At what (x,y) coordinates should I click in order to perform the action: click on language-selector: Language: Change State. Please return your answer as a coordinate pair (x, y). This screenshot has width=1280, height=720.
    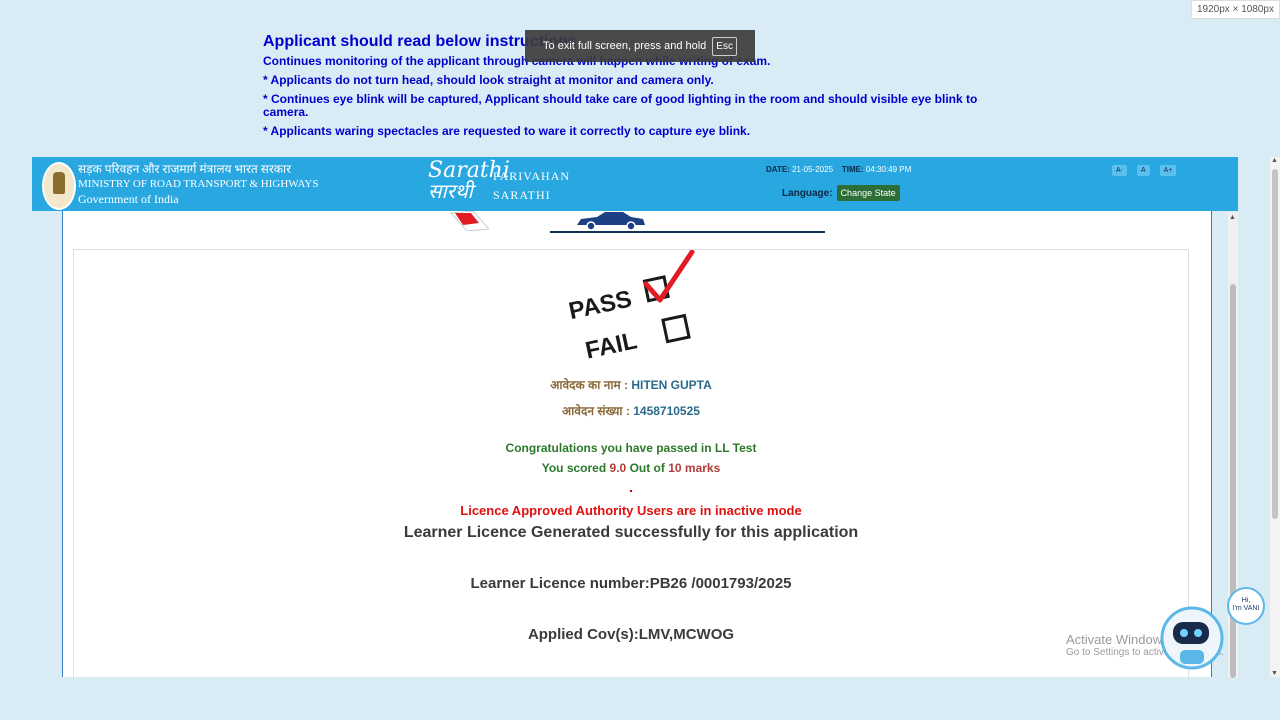
    Looking at the image, I should click on (841, 193).